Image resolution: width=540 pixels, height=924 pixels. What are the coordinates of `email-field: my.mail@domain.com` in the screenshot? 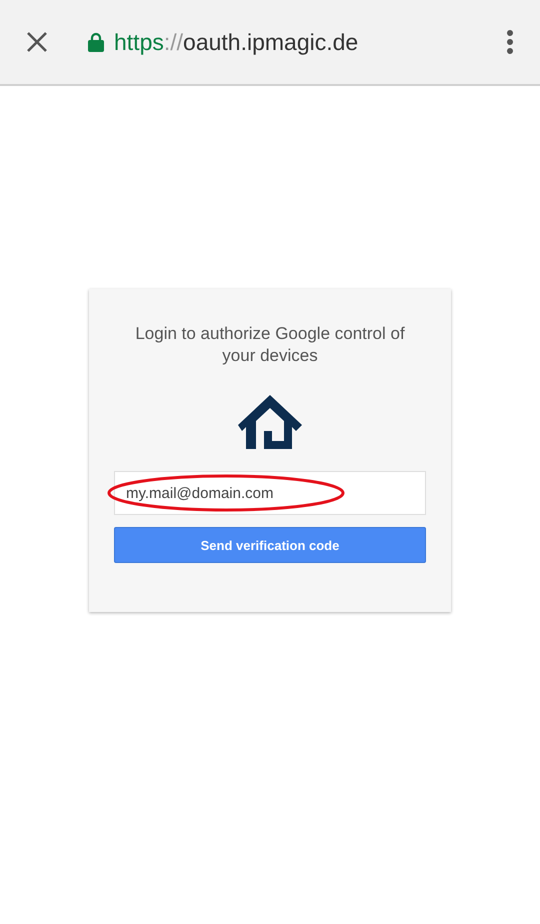 It's located at (270, 493).